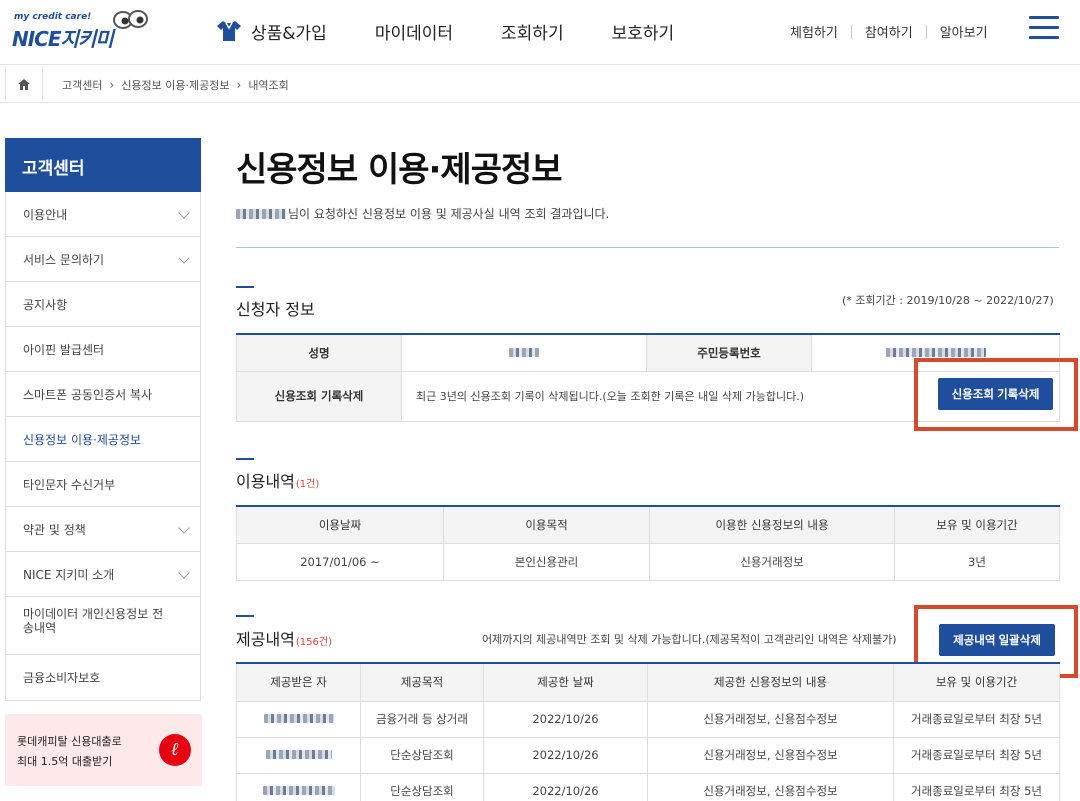 This screenshot has height=801, width=1080. I want to click on breadcrumb: 고객센터 › 신용정보 이용·제공정보 › 내역조회, so click(540, 84).